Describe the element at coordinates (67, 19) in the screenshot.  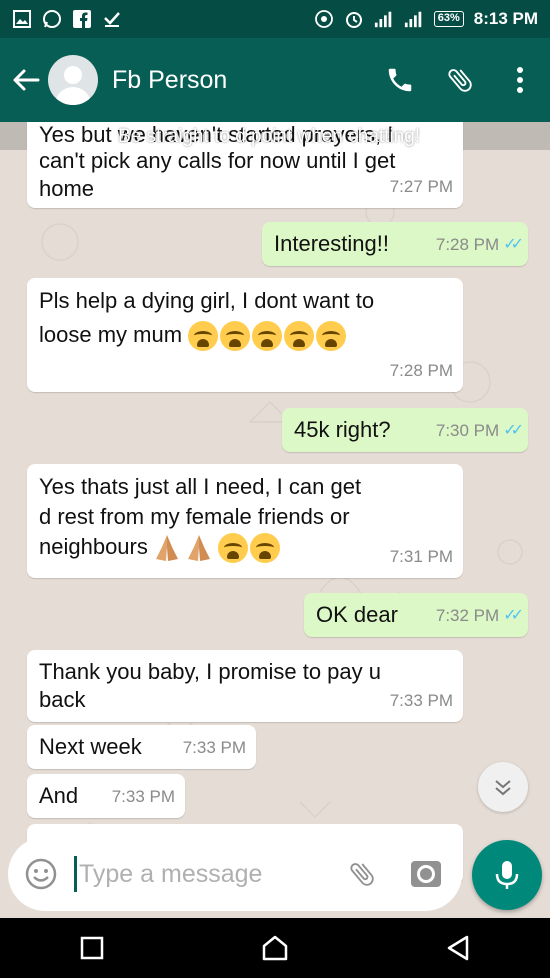
I see `status-notification-icons` at that location.